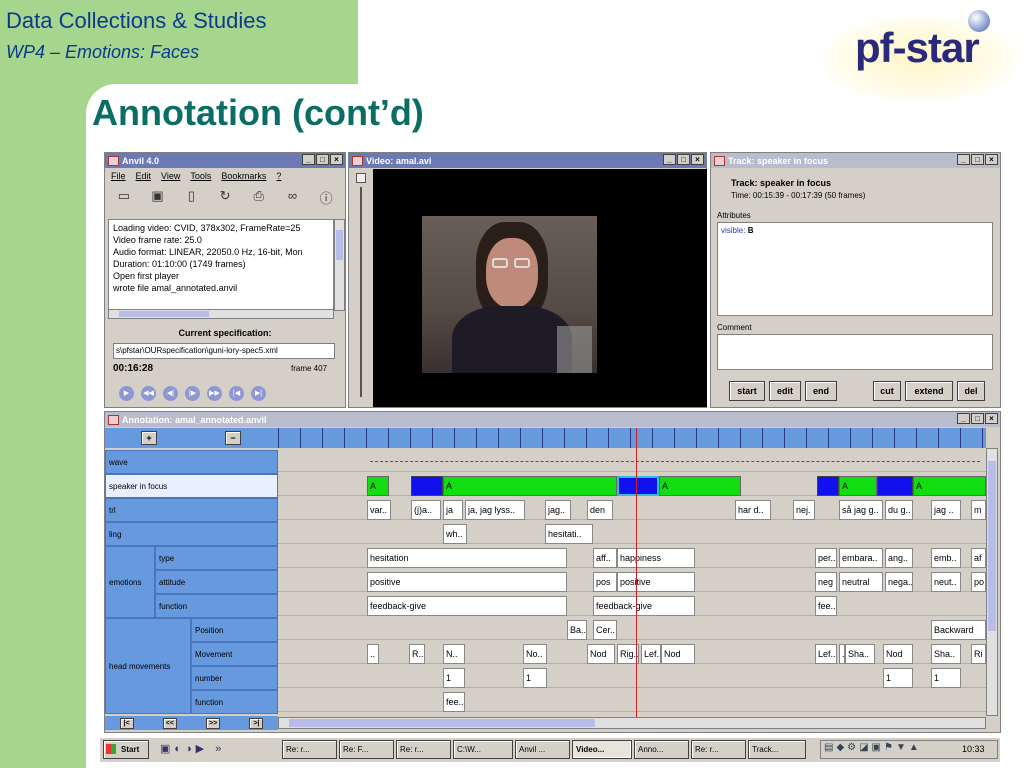  I want to click on rewind-icon: ◀◀, so click(148, 393).